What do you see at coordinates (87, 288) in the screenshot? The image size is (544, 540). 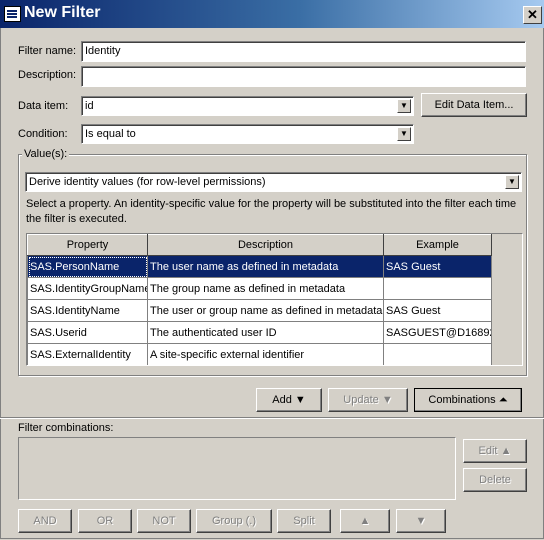 I see `property-cell: SAS.IdentityGroupName` at bounding box center [87, 288].